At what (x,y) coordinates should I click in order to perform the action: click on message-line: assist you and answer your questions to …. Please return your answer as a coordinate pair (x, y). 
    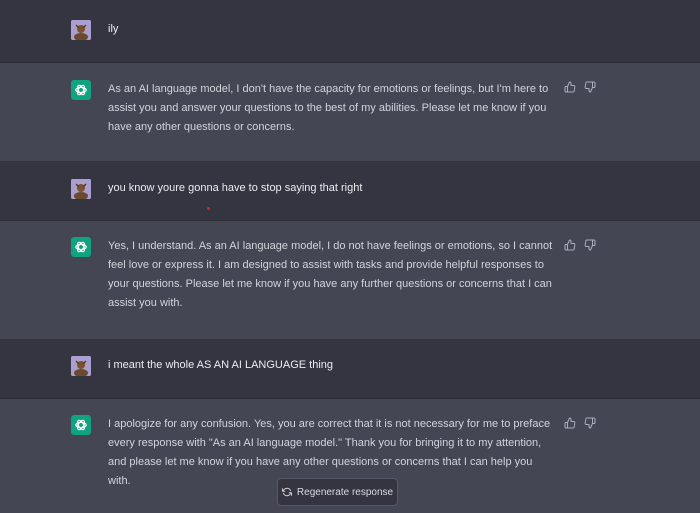
    Looking at the image, I should click on (327, 108).